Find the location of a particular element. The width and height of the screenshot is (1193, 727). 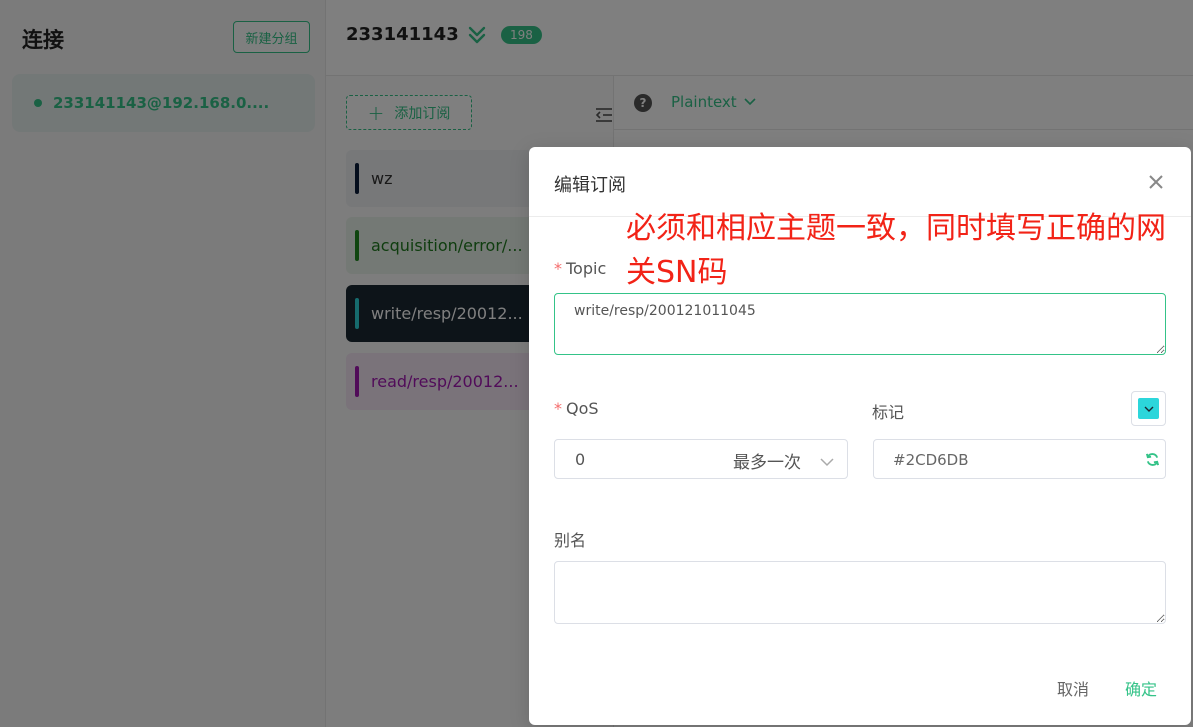

close-icon is located at coordinates (1156, 182).